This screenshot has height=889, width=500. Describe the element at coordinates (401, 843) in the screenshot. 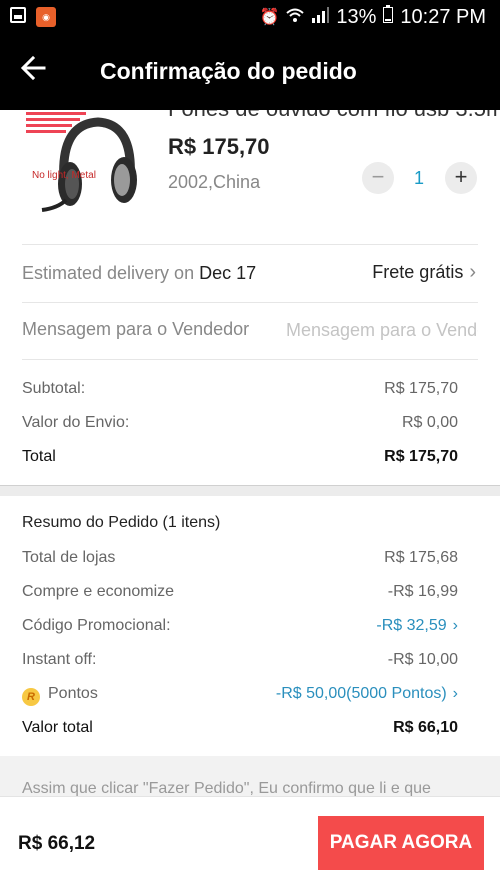

I see `pay-now-button: PAGAR AGORA` at that location.